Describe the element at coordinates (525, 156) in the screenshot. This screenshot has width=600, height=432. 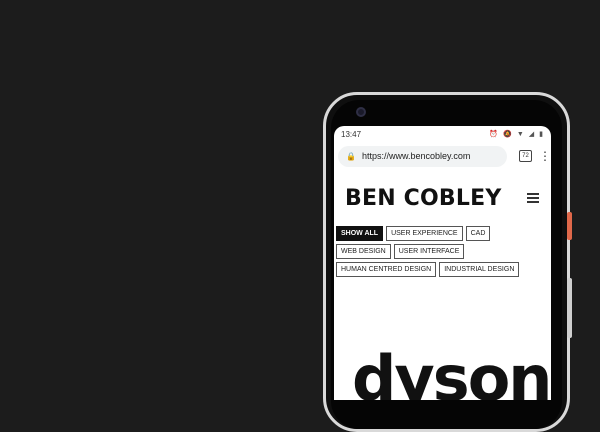
I see `tab-switcher-button: 72` at that location.